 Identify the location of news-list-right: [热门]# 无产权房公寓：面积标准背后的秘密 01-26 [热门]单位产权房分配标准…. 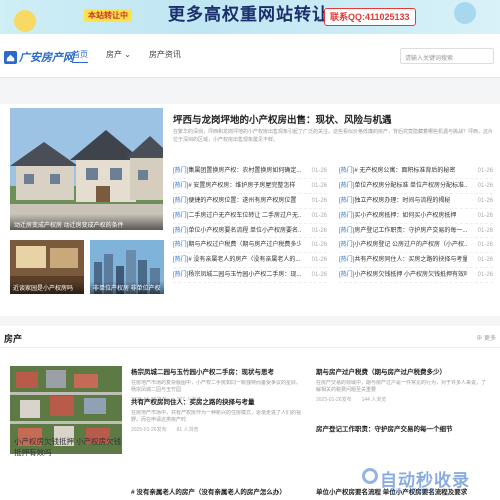
(416, 224).